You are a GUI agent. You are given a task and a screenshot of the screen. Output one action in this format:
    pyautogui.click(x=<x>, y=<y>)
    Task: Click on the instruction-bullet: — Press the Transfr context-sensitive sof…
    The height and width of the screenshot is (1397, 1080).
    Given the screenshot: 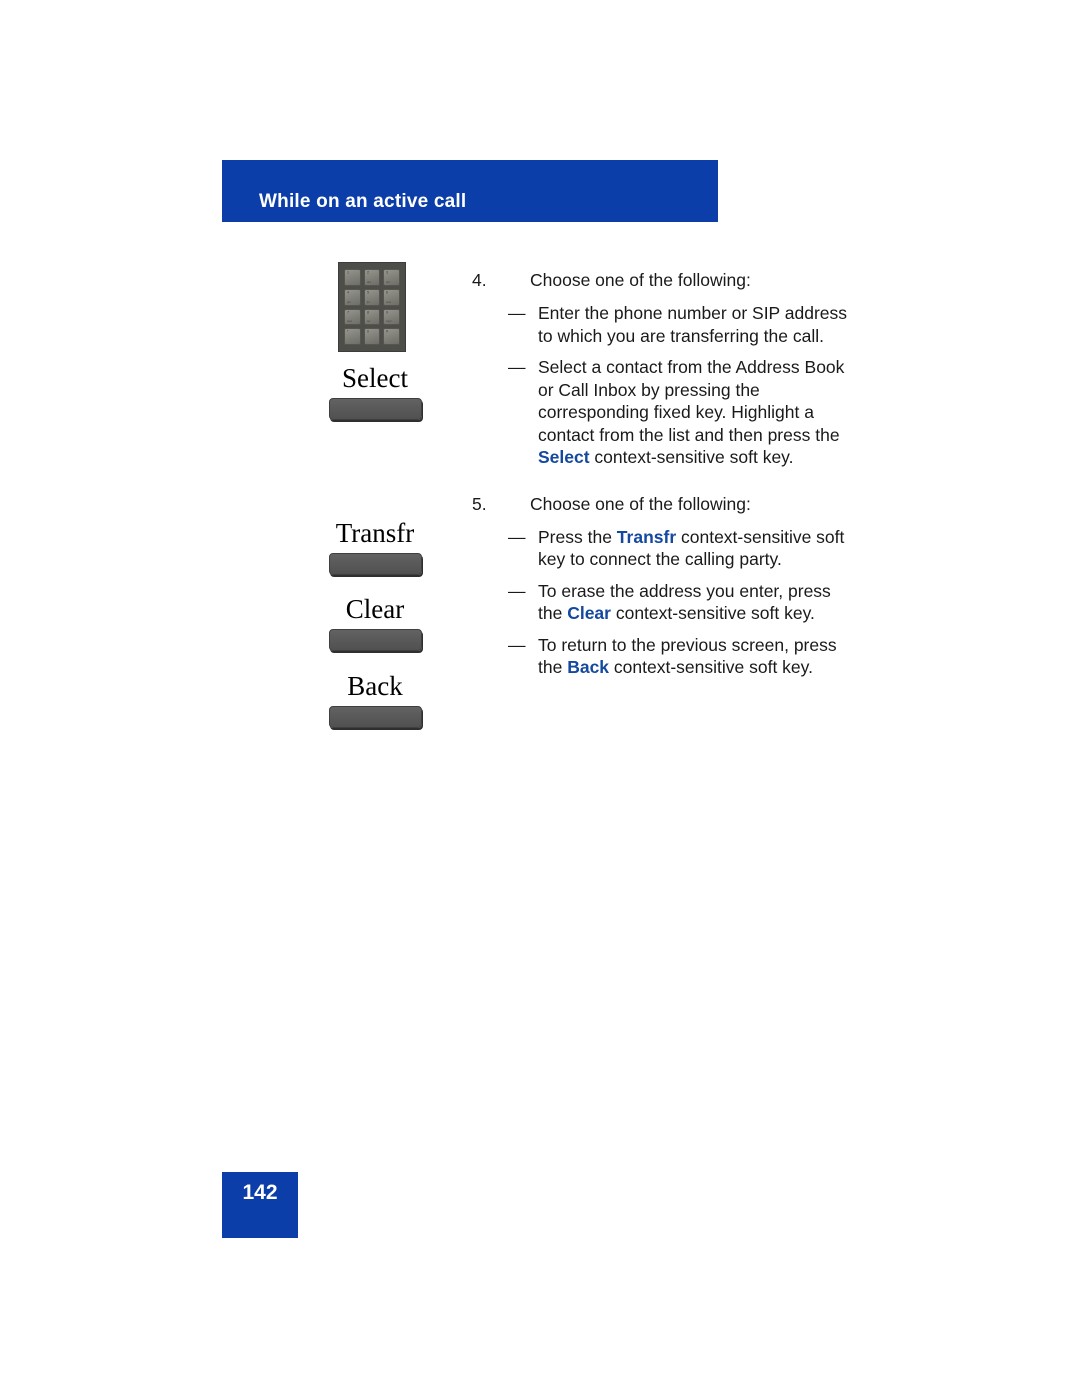 What is the action you would take?
    pyautogui.click(x=663, y=548)
    